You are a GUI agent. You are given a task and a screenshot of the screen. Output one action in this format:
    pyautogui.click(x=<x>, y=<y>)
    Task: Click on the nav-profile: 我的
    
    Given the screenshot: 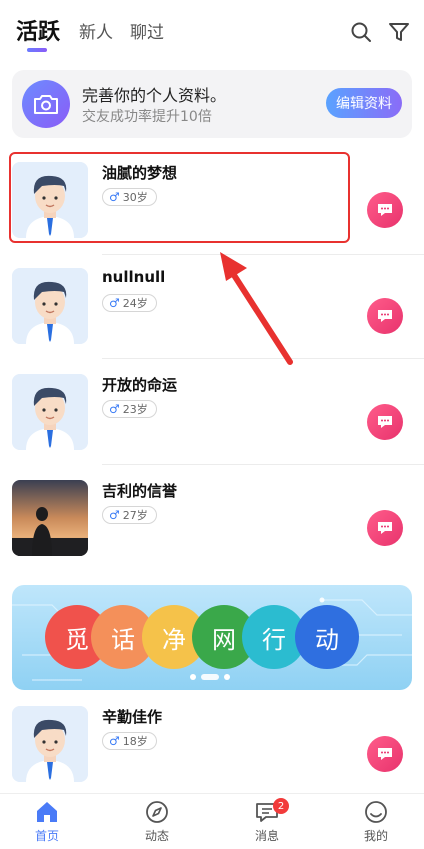 What is the action you would take?
    pyautogui.click(x=376, y=822)
    